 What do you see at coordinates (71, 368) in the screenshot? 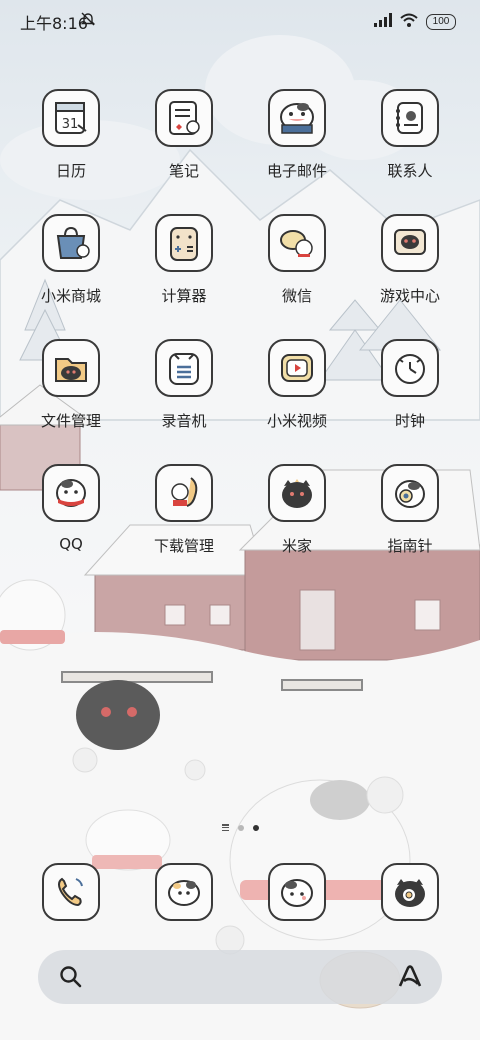
I see `file-manager-icon` at bounding box center [71, 368].